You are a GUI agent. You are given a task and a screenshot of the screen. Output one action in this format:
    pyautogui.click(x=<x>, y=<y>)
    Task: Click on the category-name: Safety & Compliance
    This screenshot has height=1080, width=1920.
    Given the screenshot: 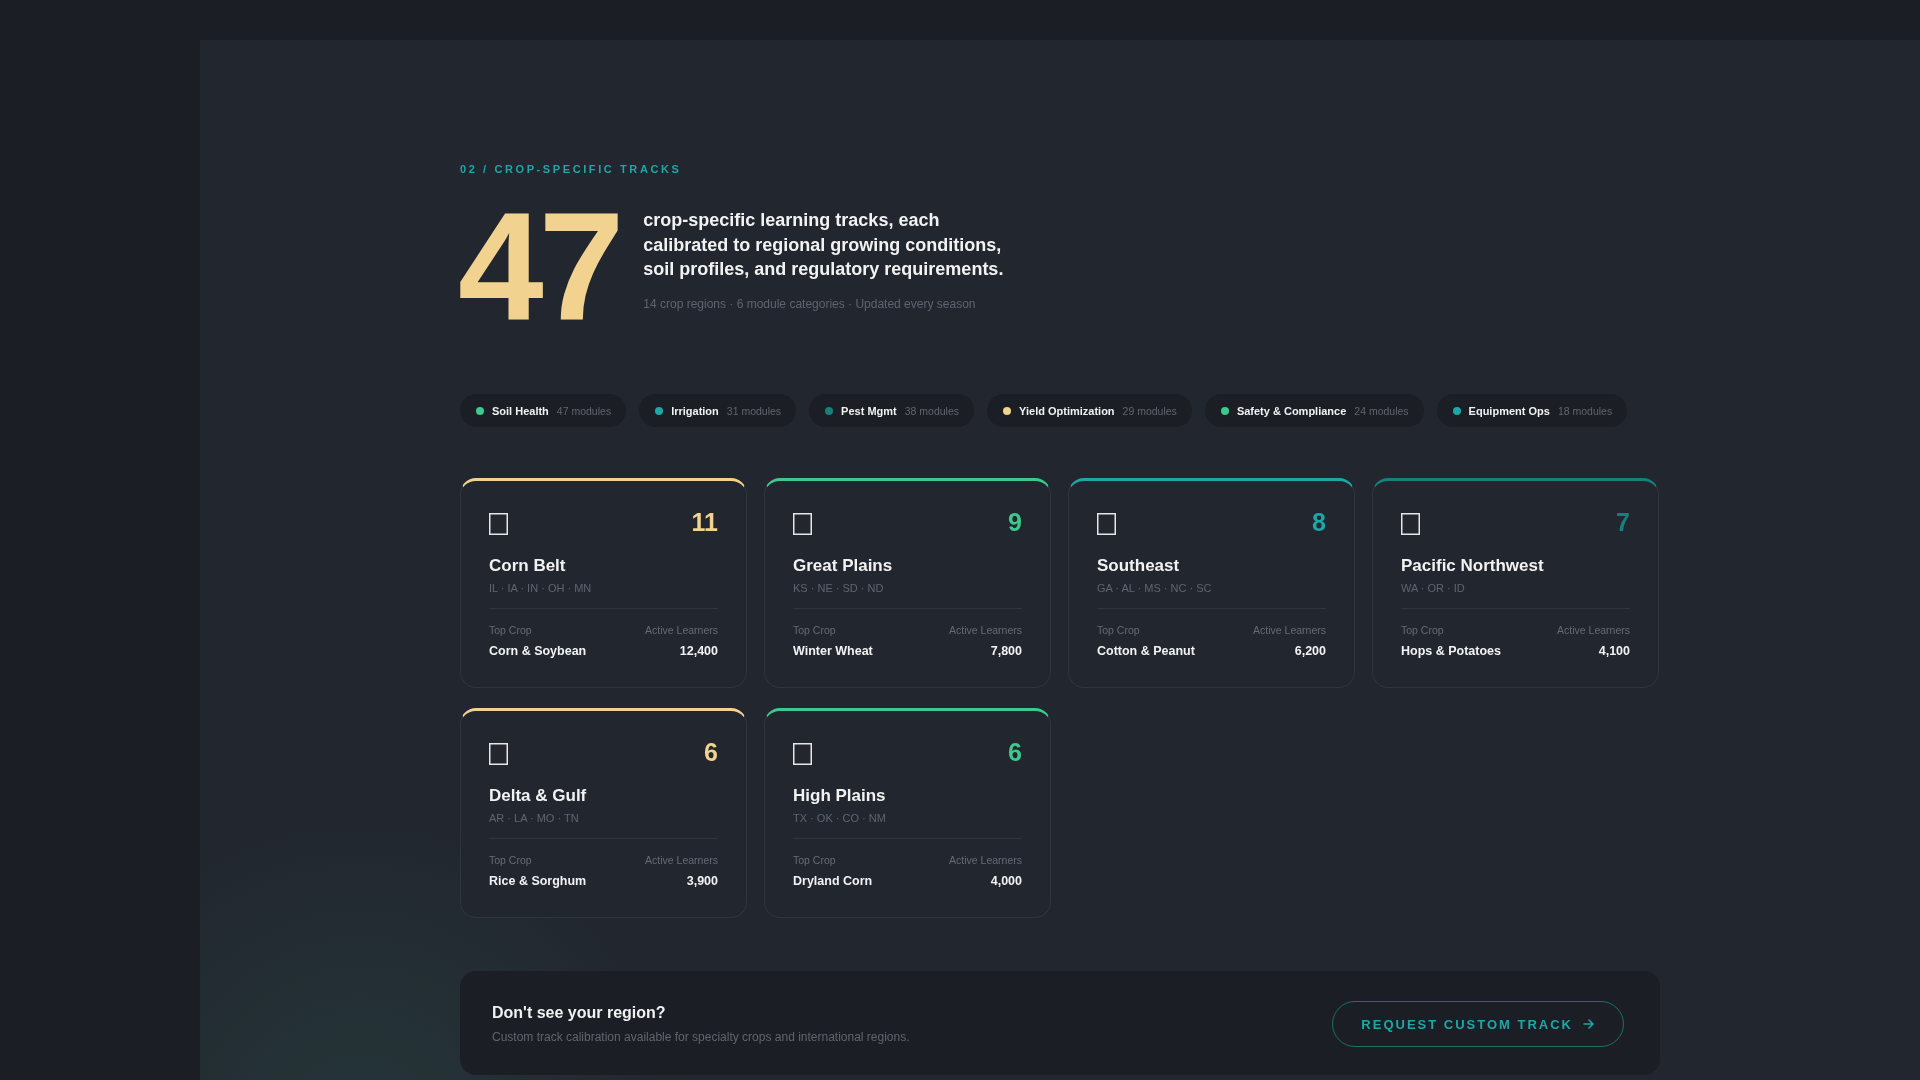 What is the action you would take?
    pyautogui.click(x=1291, y=410)
    